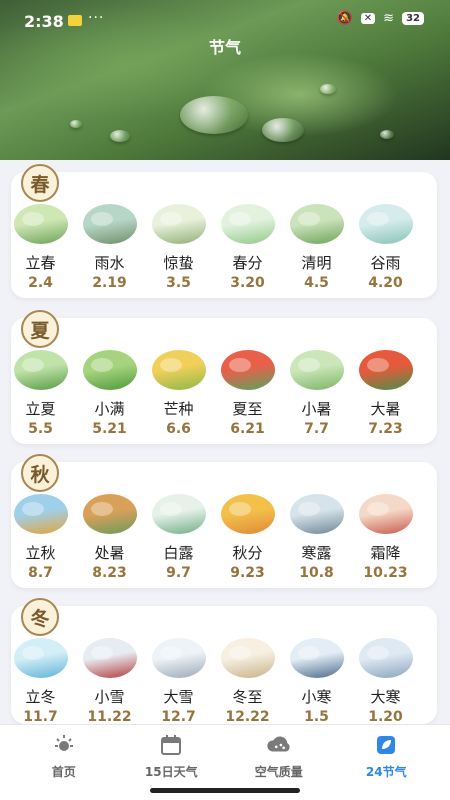  What do you see at coordinates (248, 393) in the screenshot?
I see `solar-term-item: 夏至 6.21` at bounding box center [248, 393].